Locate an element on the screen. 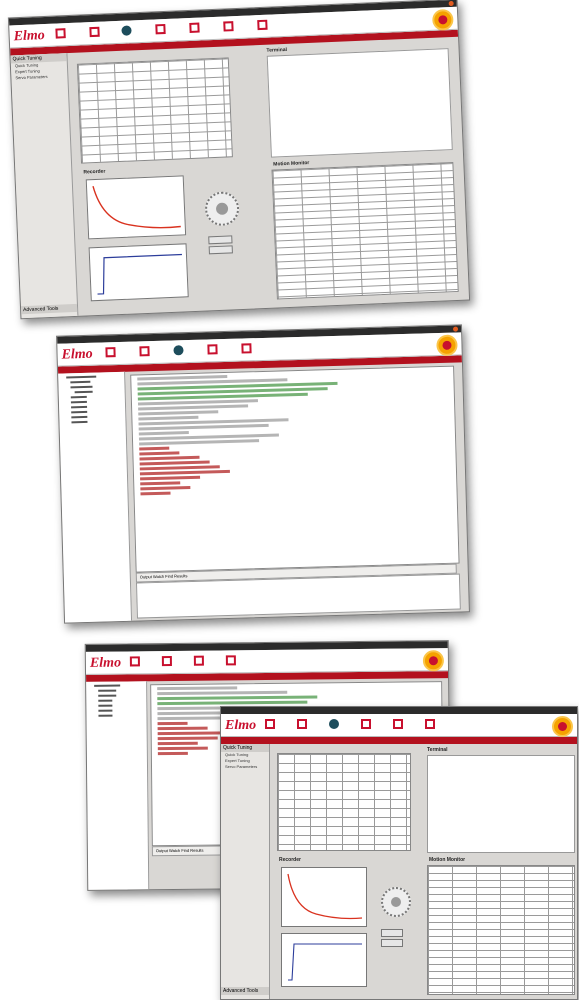 This screenshot has height=1000, width=579. code-editor is located at coordinates (295, 469).